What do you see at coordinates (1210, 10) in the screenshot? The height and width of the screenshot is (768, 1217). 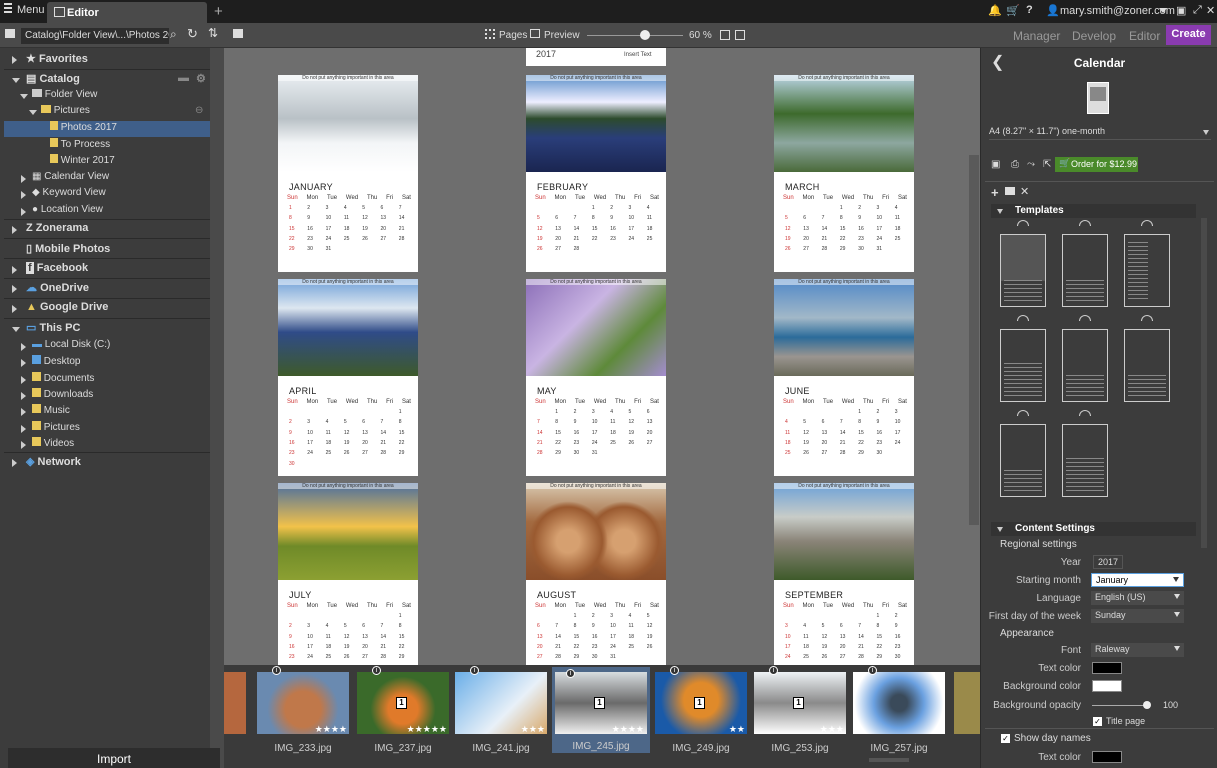 I see `close-icon: ✕` at bounding box center [1210, 10].